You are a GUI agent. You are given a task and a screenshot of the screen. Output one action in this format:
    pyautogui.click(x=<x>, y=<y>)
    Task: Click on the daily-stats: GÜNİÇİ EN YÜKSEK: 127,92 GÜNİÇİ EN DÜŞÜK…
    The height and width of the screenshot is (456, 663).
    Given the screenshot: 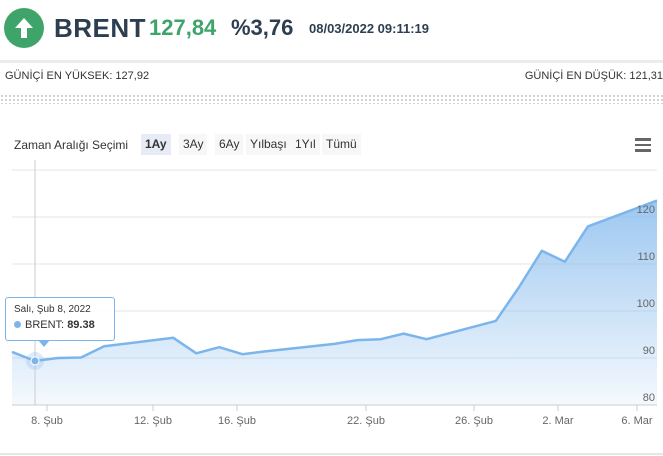 What is the action you would take?
    pyautogui.click(x=331, y=78)
    